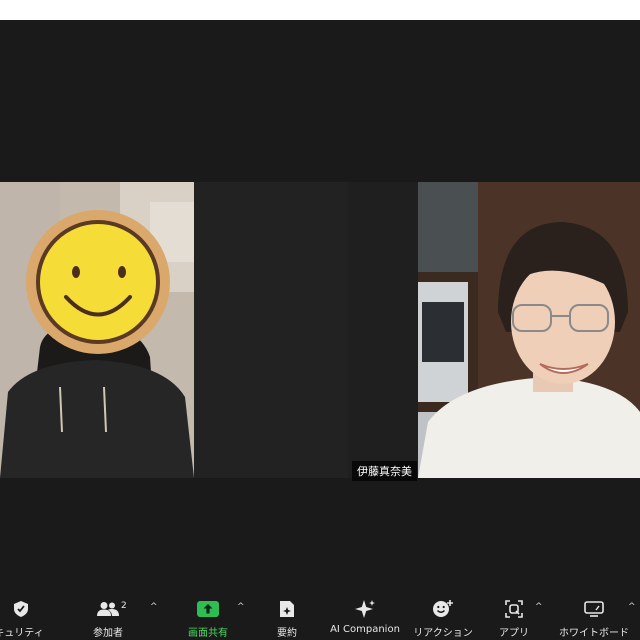 The height and width of the screenshot is (640, 640). What do you see at coordinates (594, 609) in the screenshot?
I see `whiteboard-icon` at bounding box center [594, 609].